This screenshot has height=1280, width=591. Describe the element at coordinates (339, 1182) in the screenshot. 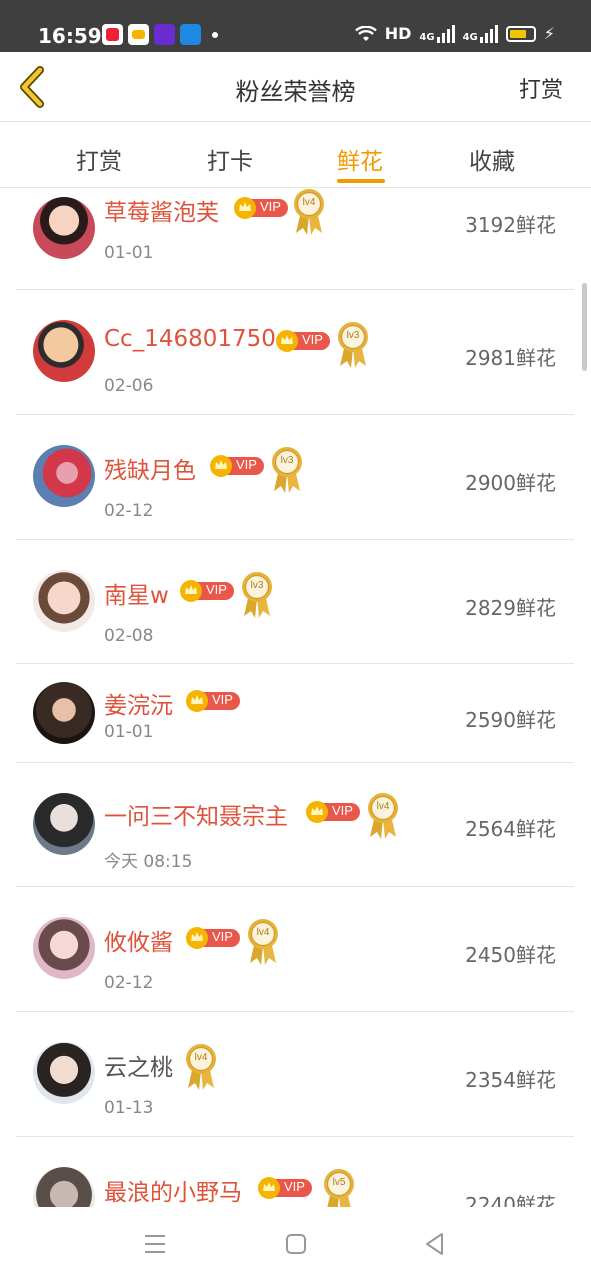

I see `level-label: lv5` at that location.